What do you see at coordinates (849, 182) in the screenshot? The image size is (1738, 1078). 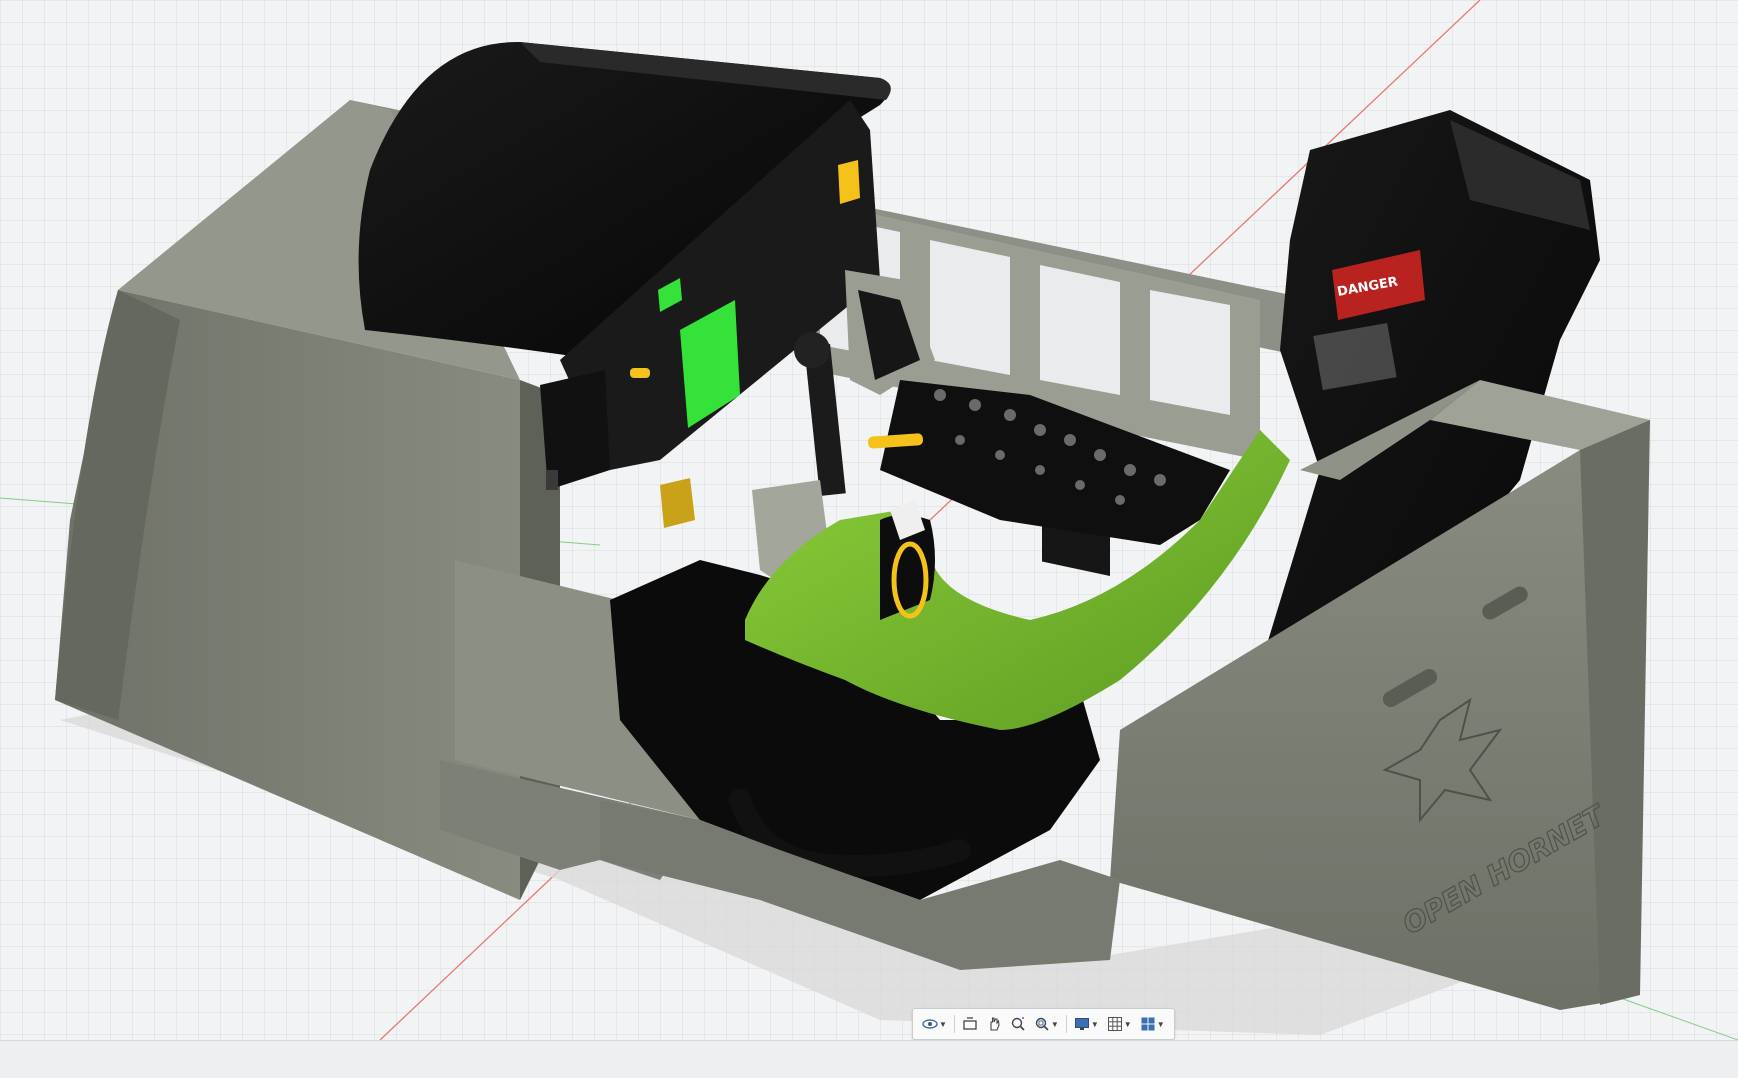 I see `hazard-placard` at bounding box center [849, 182].